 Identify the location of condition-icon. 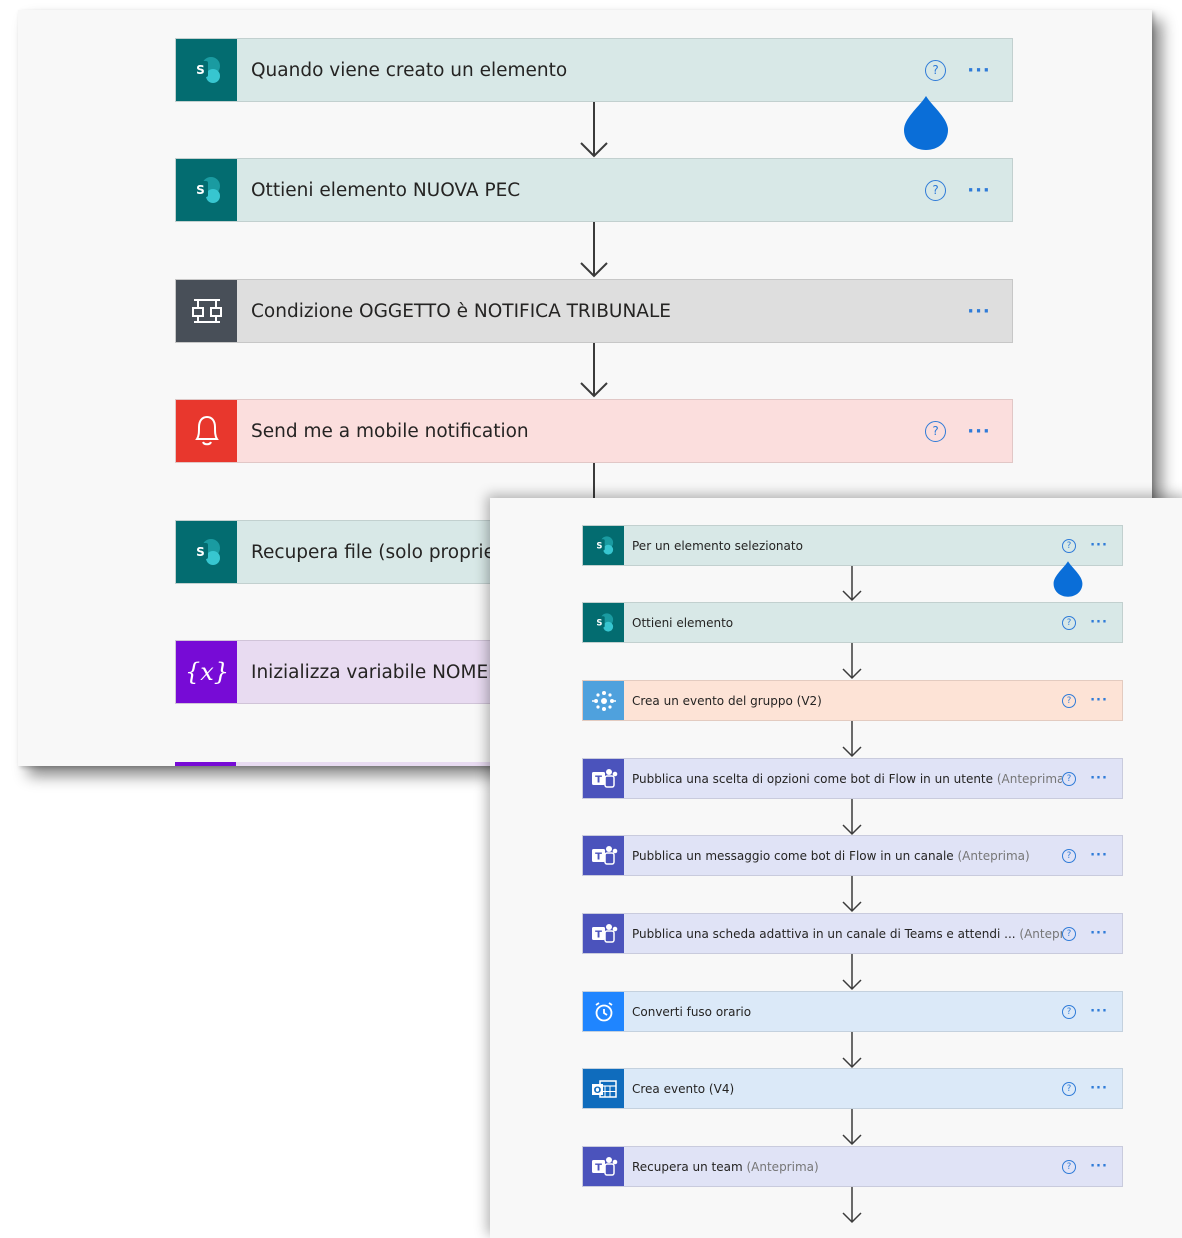
(206, 311).